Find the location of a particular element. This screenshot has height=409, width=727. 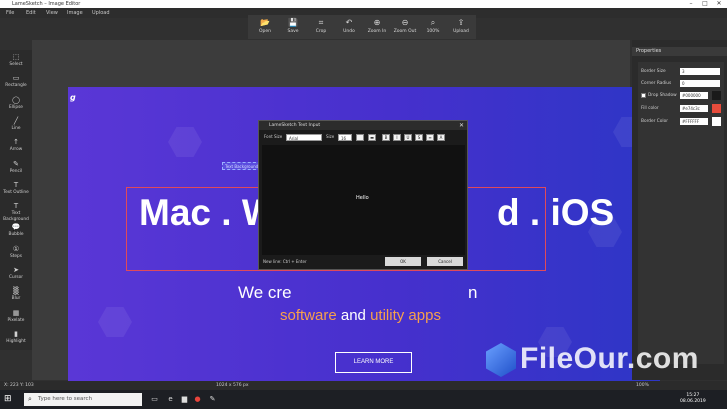

drop-shadow-row: Drop Shadow #000000 is located at coordinates (681, 95).